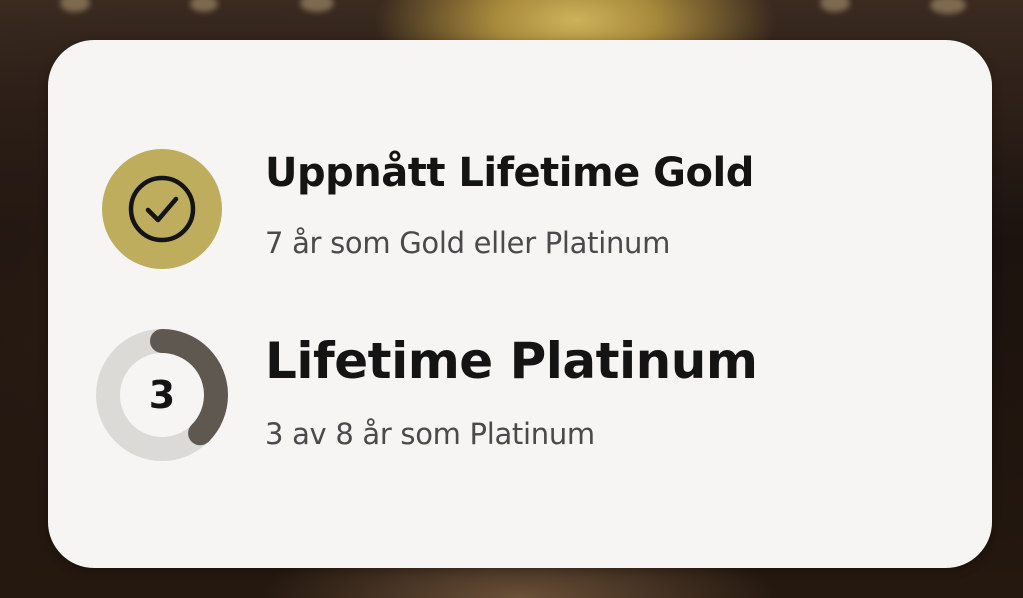  I want to click on platinum-subtitle: 3 av 8 år som Platinum, so click(430, 434).